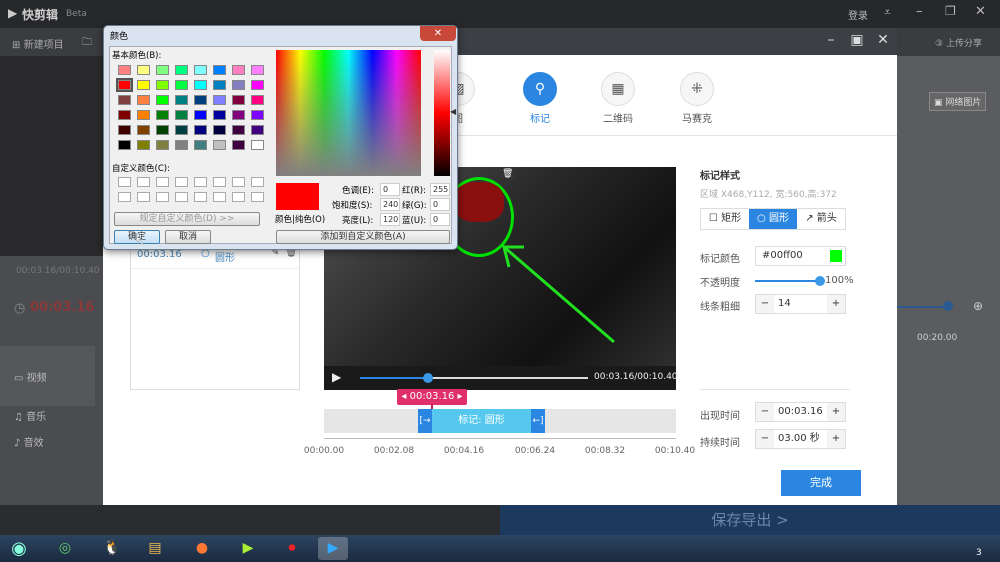 This screenshot has width=1000, height=562. Describe the element at coordinates (821, 483) in the screenshot. I see `done-button: 完成` at that location.